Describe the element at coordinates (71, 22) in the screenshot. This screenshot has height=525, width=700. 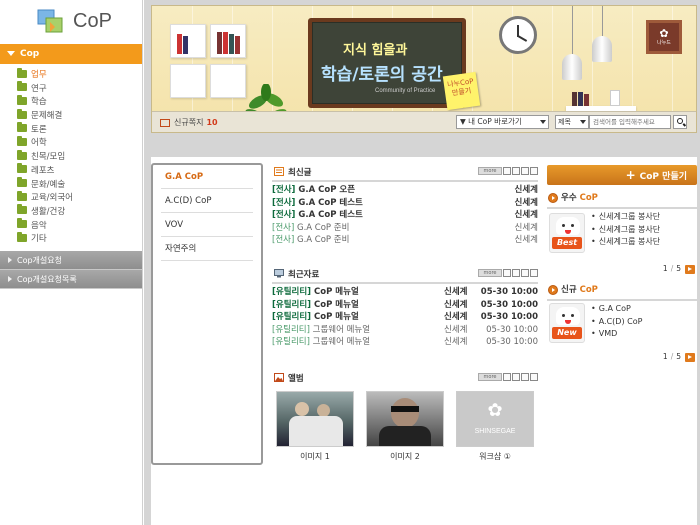
I see `logo: CoP` at that location.